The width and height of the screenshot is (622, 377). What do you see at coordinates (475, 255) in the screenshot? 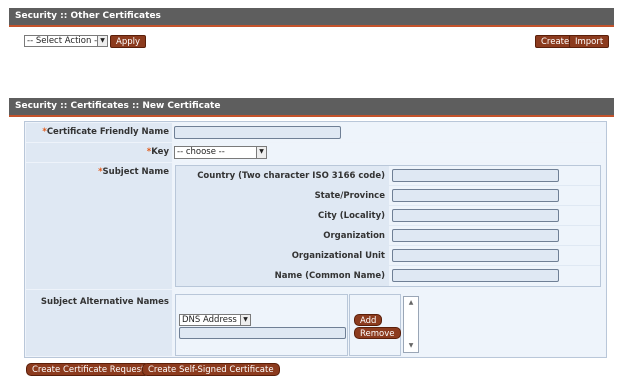
I see `org-unit-input` at bounding box center [475, 255].